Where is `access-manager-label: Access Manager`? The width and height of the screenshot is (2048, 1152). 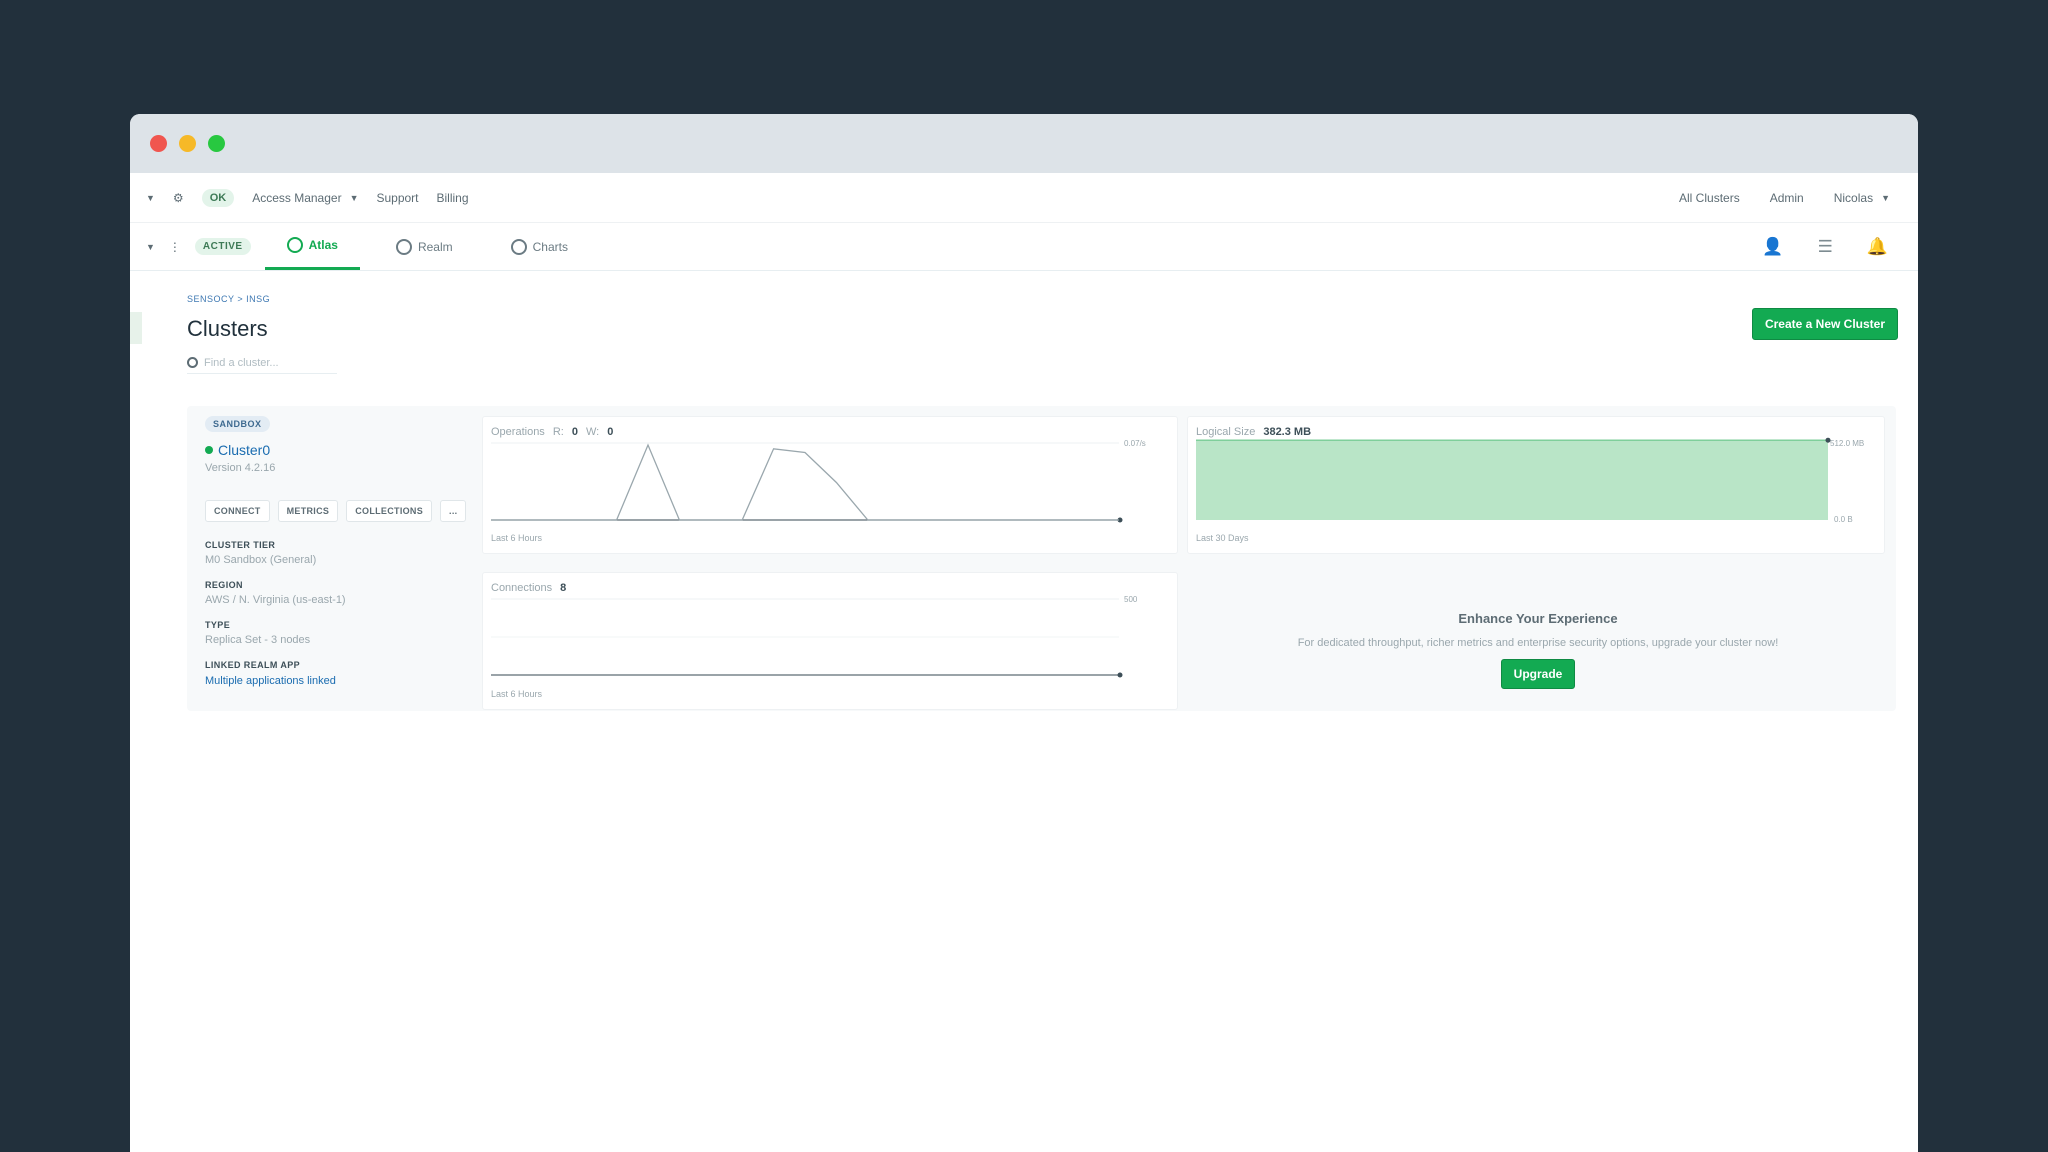
access-manager-label: Access Manager is located at coordinates (297, 197).